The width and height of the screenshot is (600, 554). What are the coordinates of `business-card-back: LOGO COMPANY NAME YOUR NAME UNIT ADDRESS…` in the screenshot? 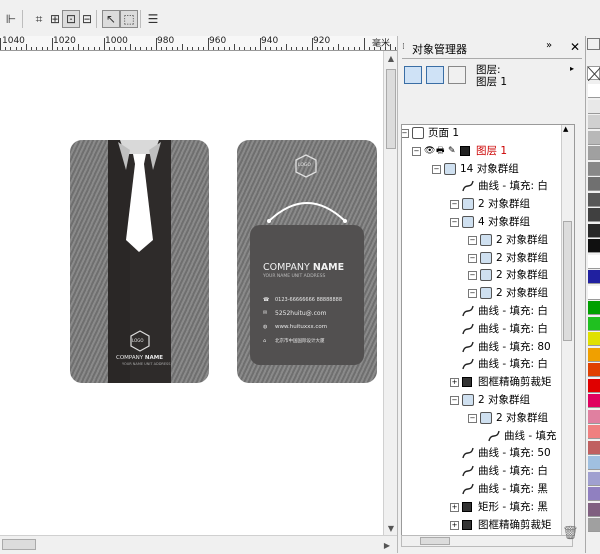 It's located at (307, 261).